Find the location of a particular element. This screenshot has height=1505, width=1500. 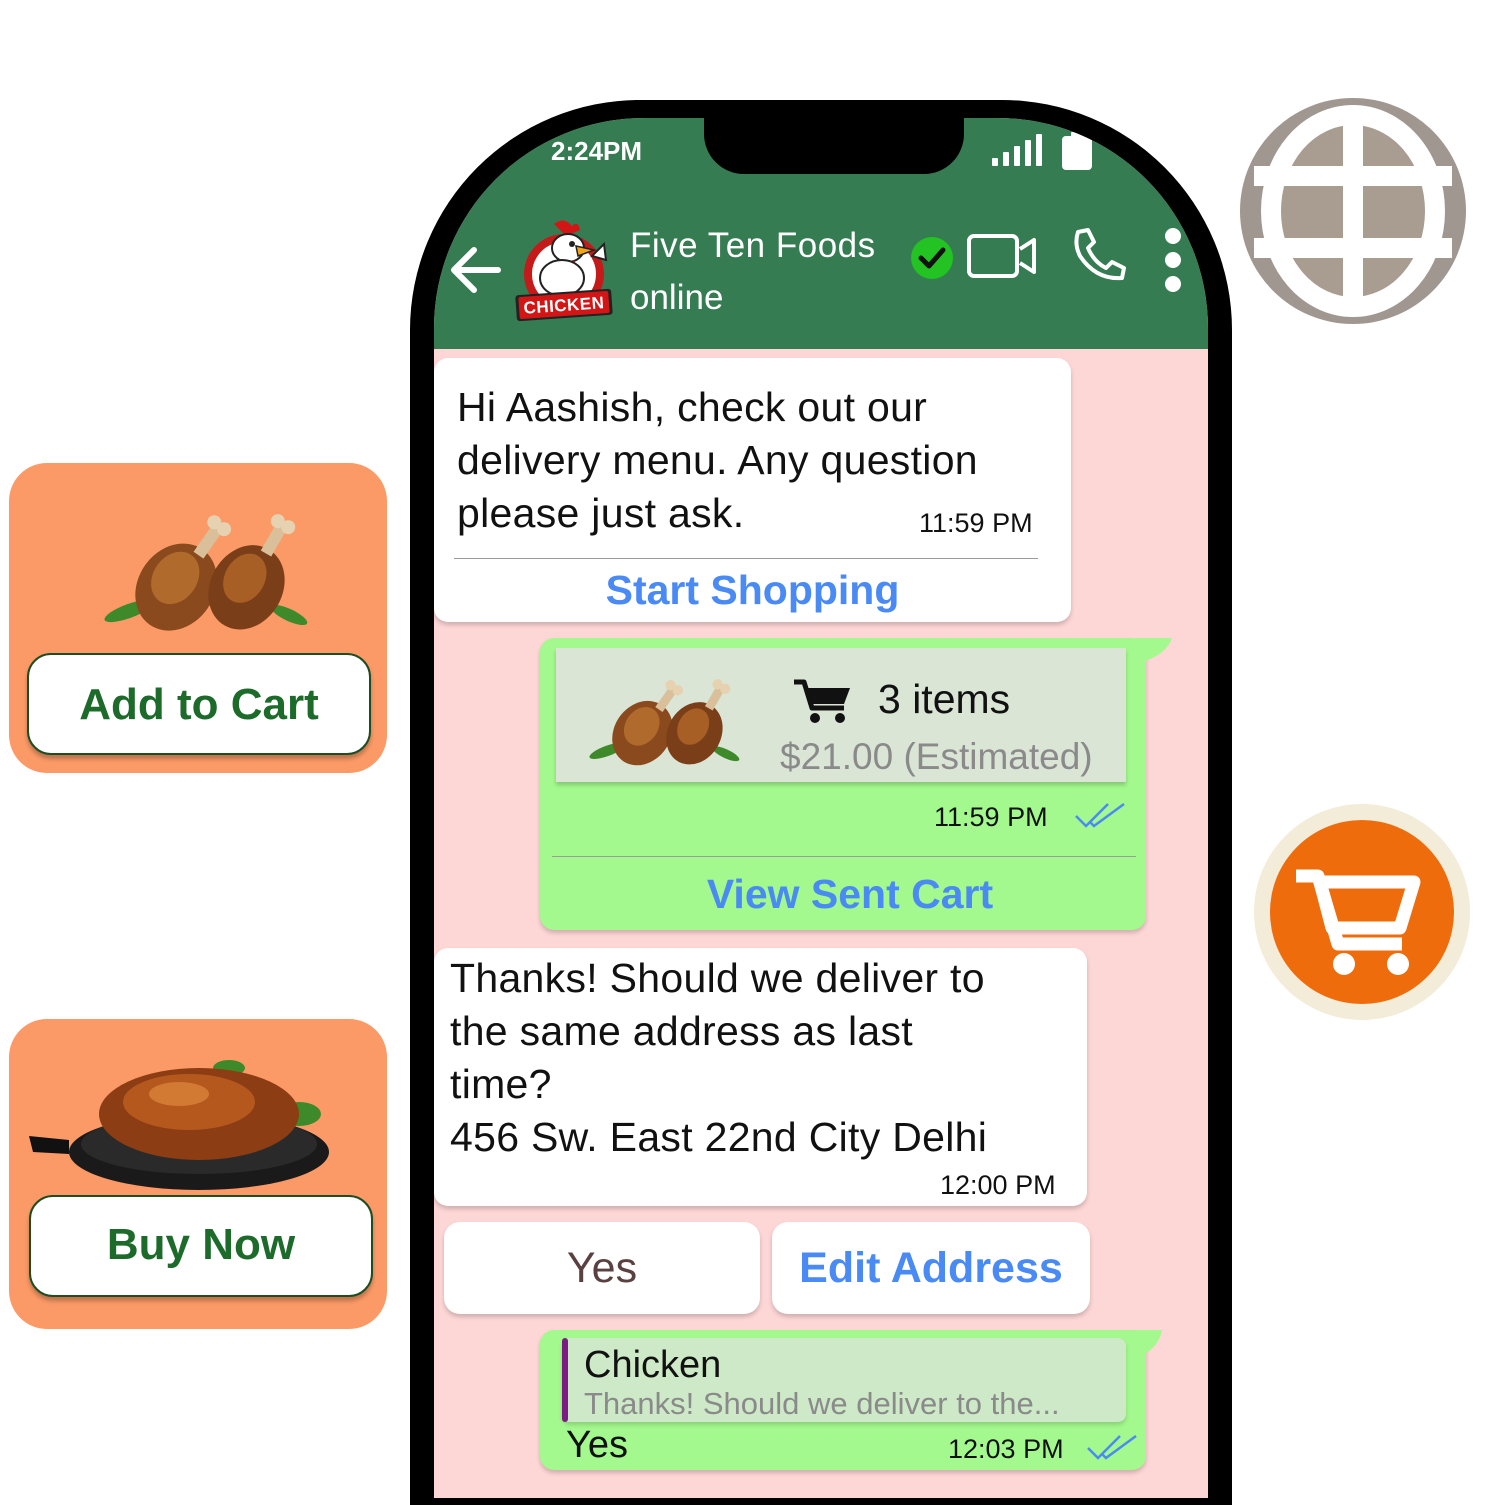

chicken-drumsticks-thumbnail is located at coordinates (664, 722).